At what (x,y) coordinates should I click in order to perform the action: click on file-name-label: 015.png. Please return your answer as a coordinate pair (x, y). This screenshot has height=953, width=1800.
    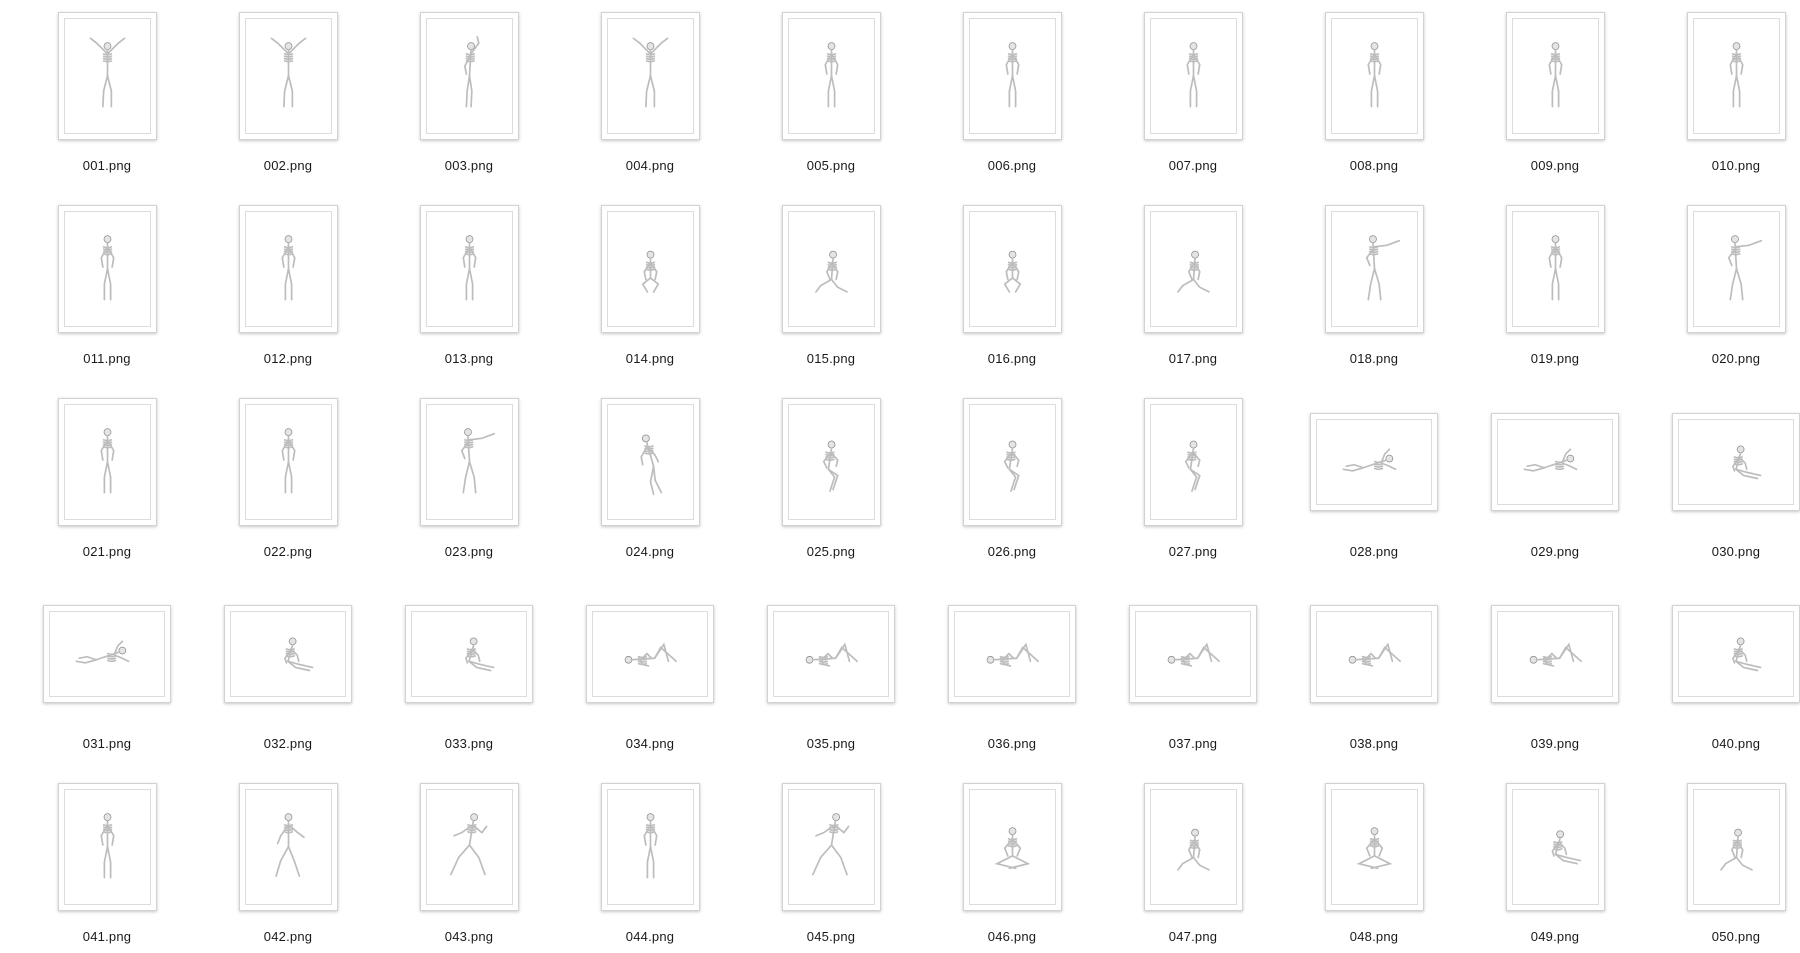
    Looking at the image, I should click on (831, 358).